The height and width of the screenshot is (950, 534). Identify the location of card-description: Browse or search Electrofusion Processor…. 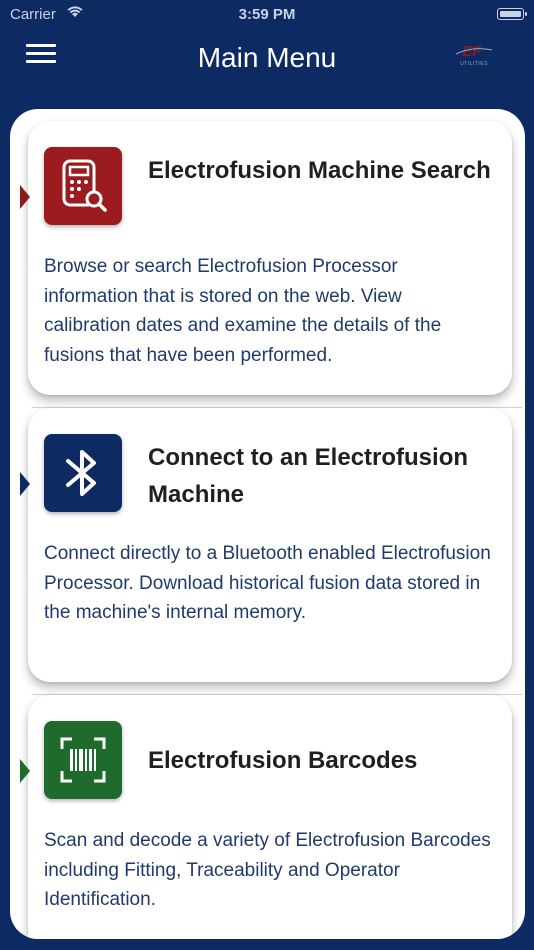
(243, 311).